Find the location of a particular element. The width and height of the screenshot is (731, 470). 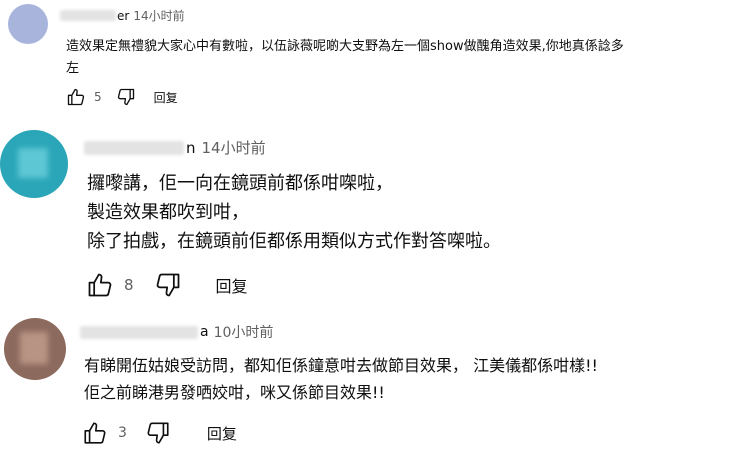

author-name-suffix: n is located at coordinates (191, 148).